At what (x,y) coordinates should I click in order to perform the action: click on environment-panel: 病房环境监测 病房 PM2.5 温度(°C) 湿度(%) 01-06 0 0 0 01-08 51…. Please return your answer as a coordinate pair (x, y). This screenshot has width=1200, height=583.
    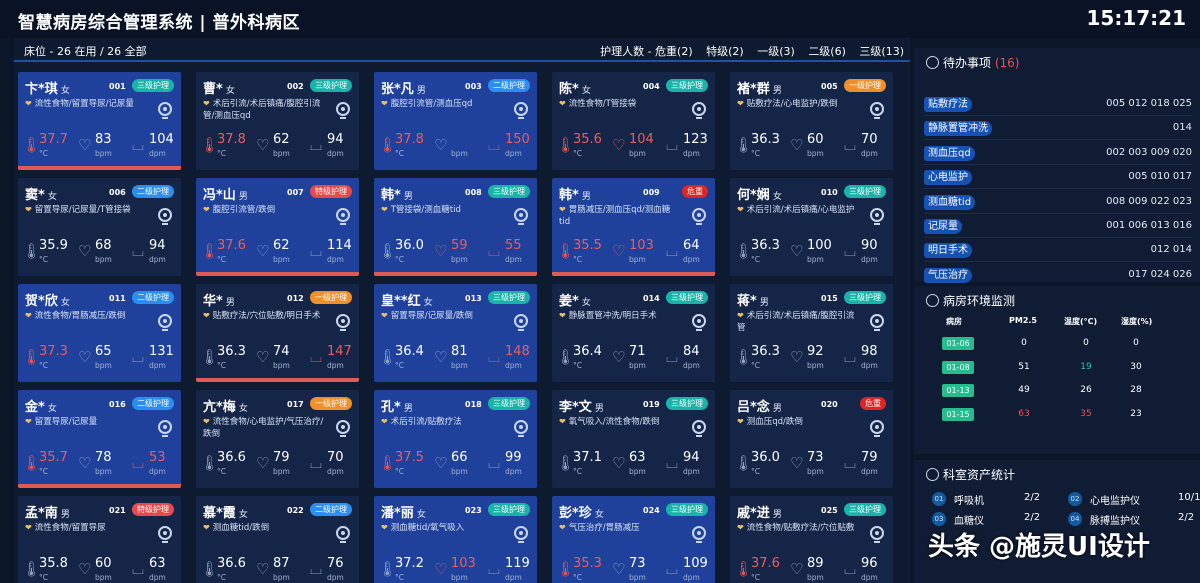
    Looking at the image, I should click on (1057, 370).